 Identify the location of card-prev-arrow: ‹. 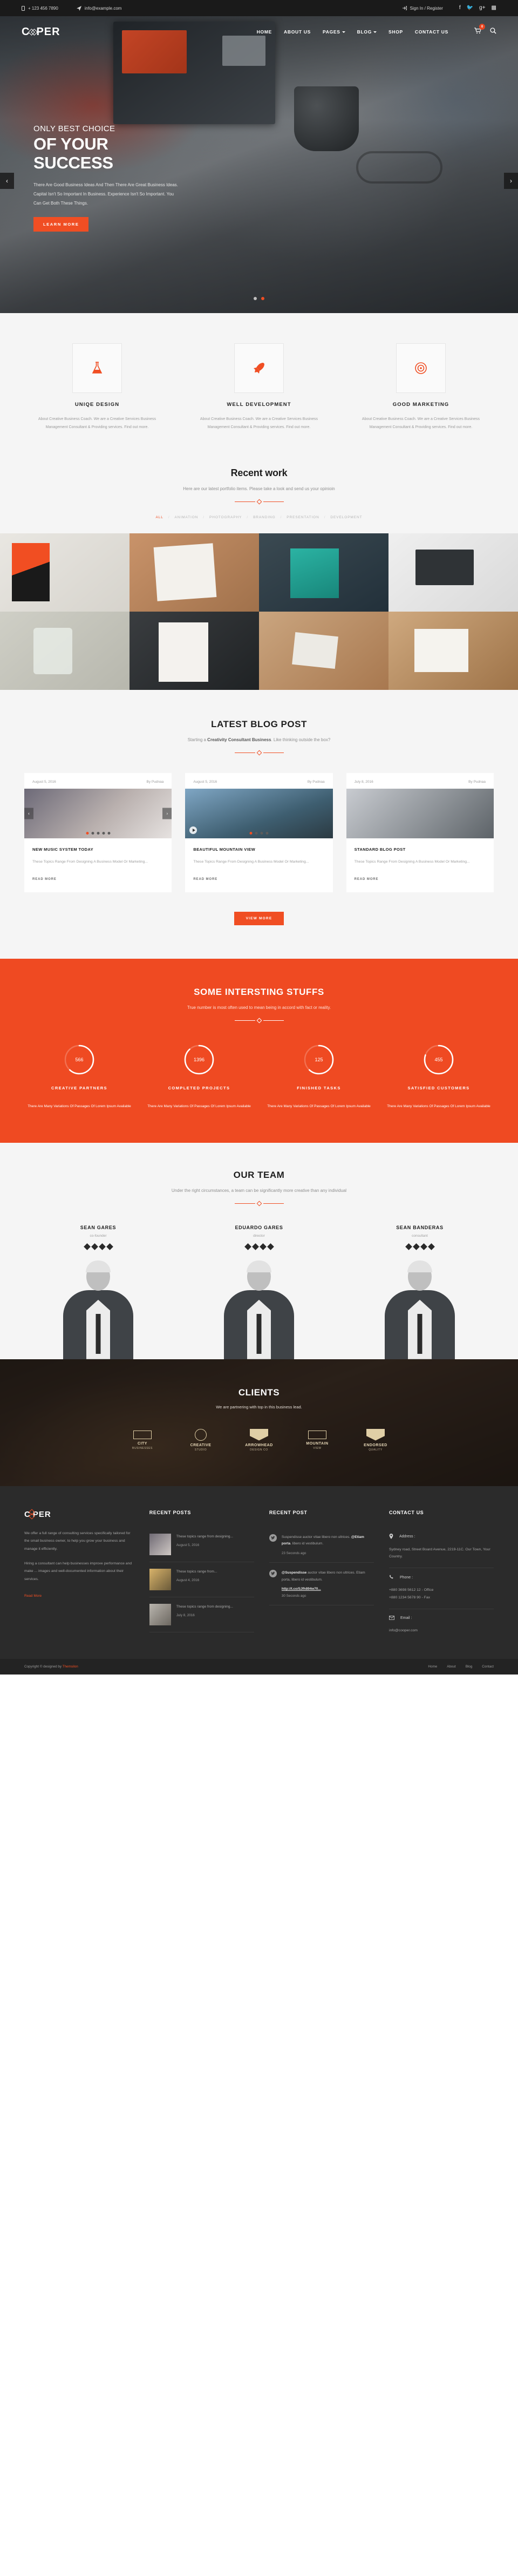
(28, 814).